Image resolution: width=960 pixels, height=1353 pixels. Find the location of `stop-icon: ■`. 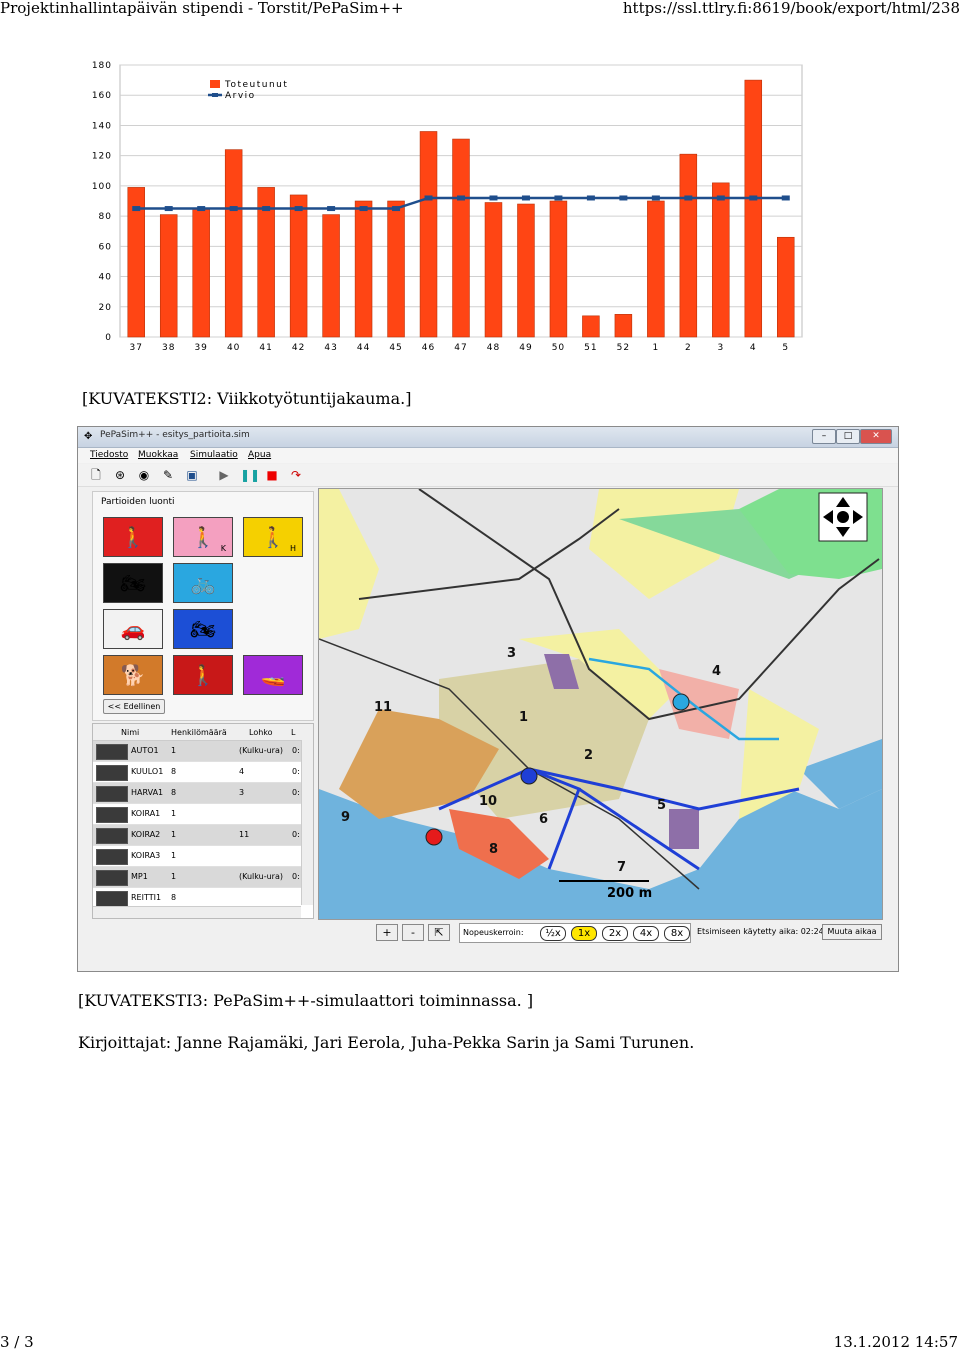

stop-icon: ■ is located at coordinates (272, 475).